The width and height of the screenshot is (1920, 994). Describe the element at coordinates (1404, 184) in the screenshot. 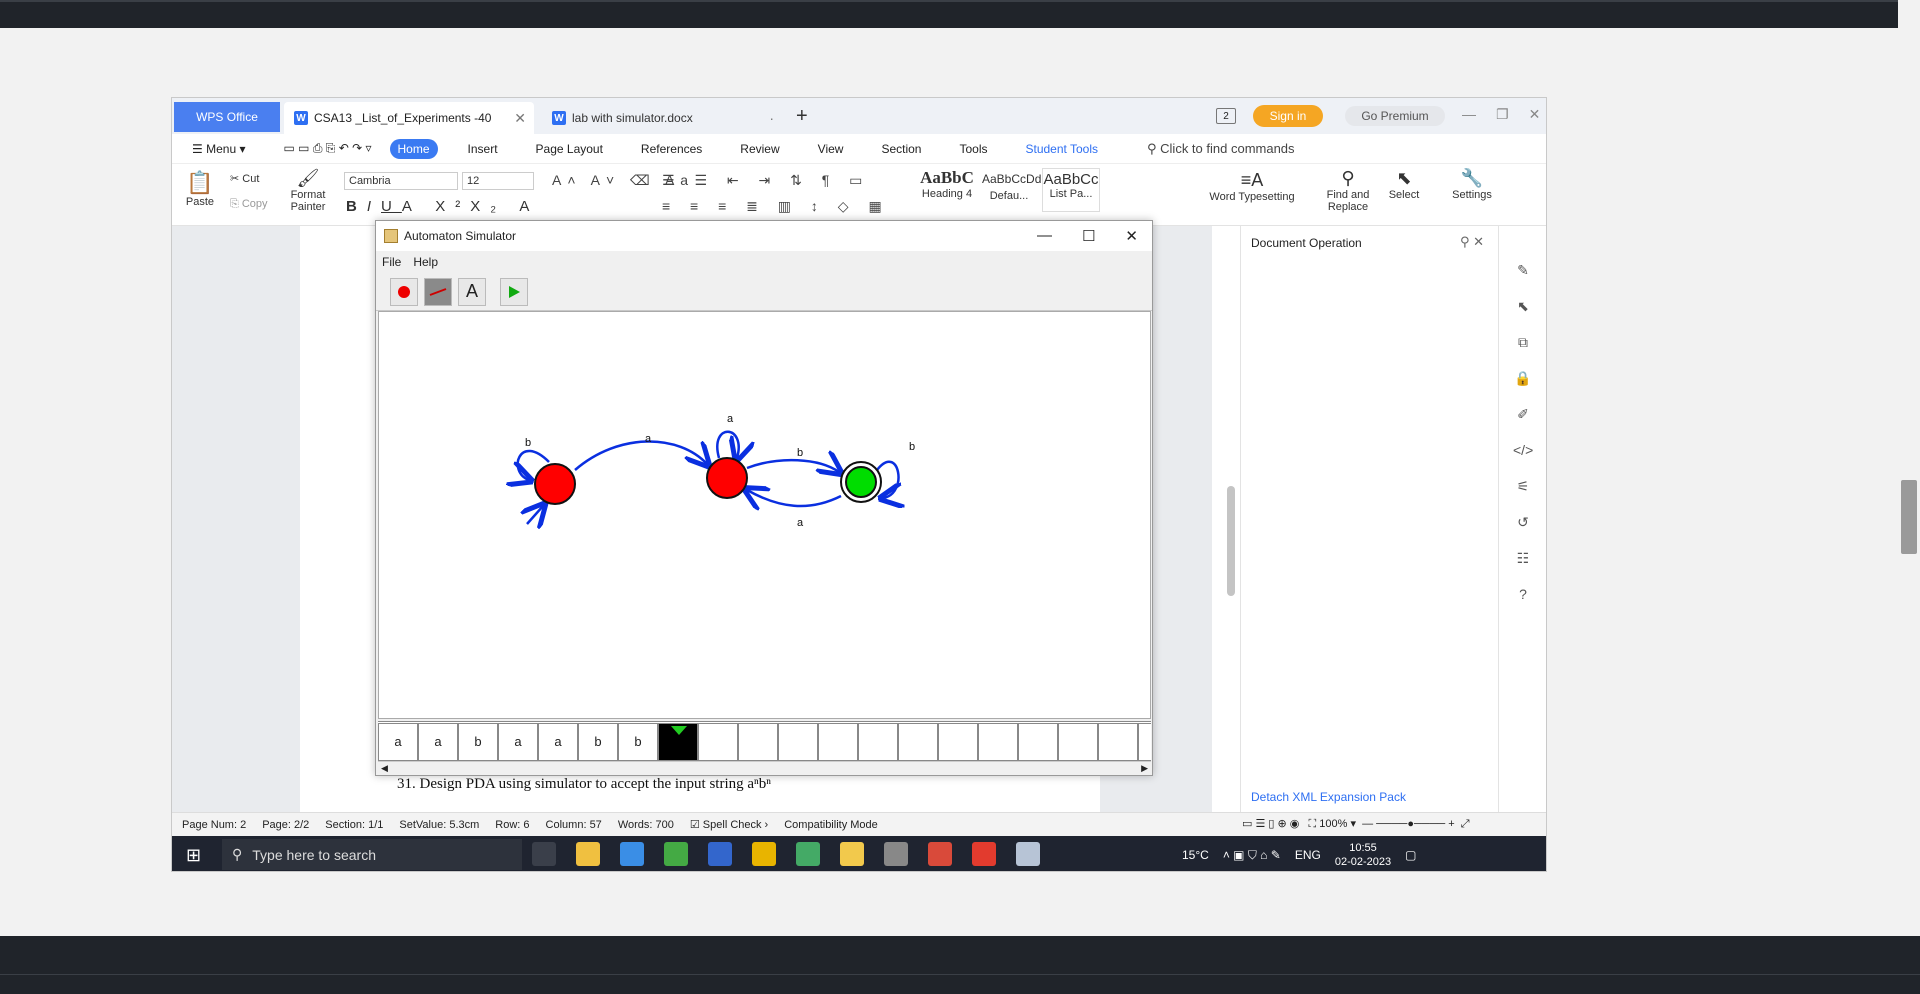

I see `select-button: ⬉ Select` at that location.